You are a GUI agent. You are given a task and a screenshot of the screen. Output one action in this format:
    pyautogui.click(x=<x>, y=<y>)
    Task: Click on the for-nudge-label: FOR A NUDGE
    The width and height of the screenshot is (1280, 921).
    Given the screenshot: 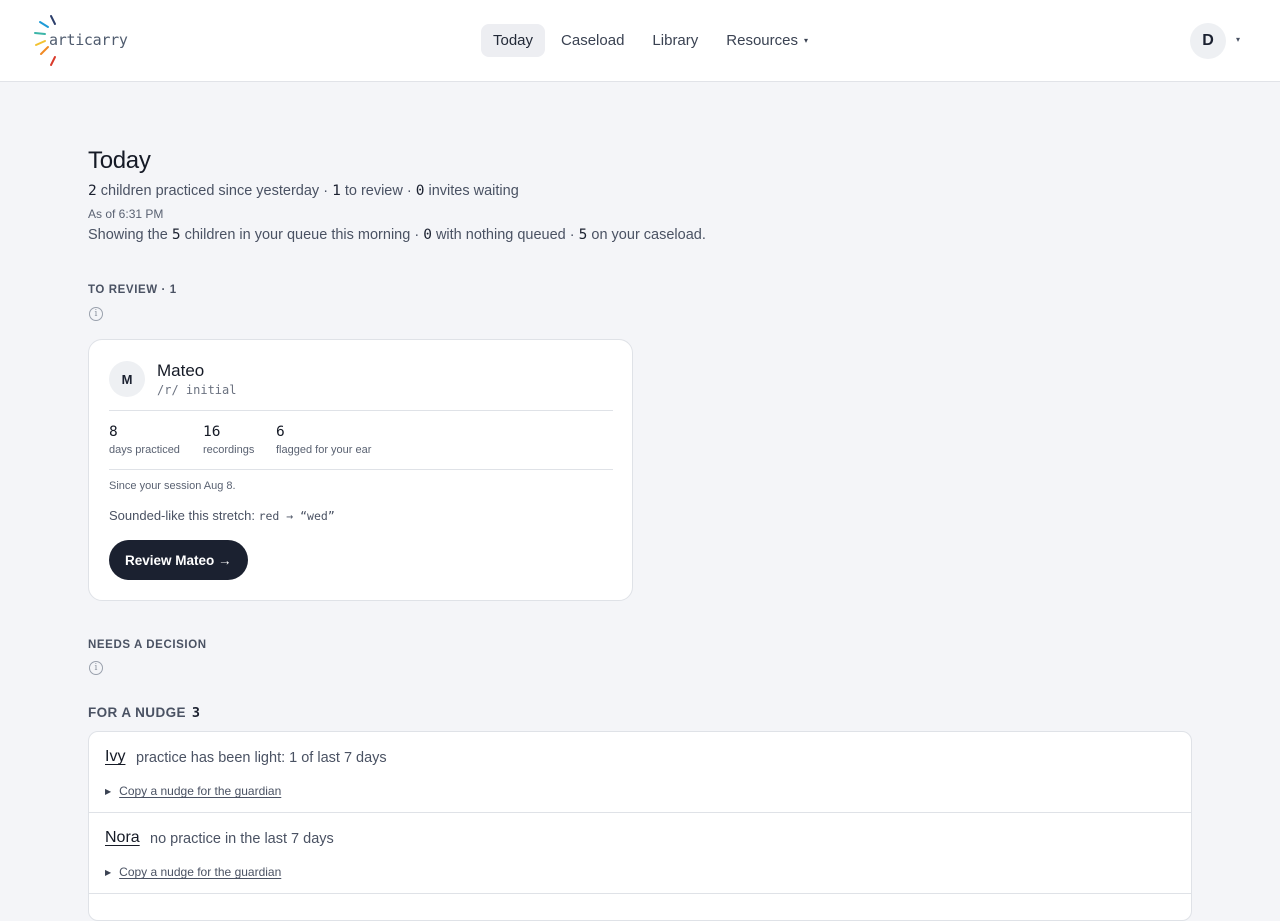 What is the action you would take?
    pyautogui.click(x=137, y=712)
    